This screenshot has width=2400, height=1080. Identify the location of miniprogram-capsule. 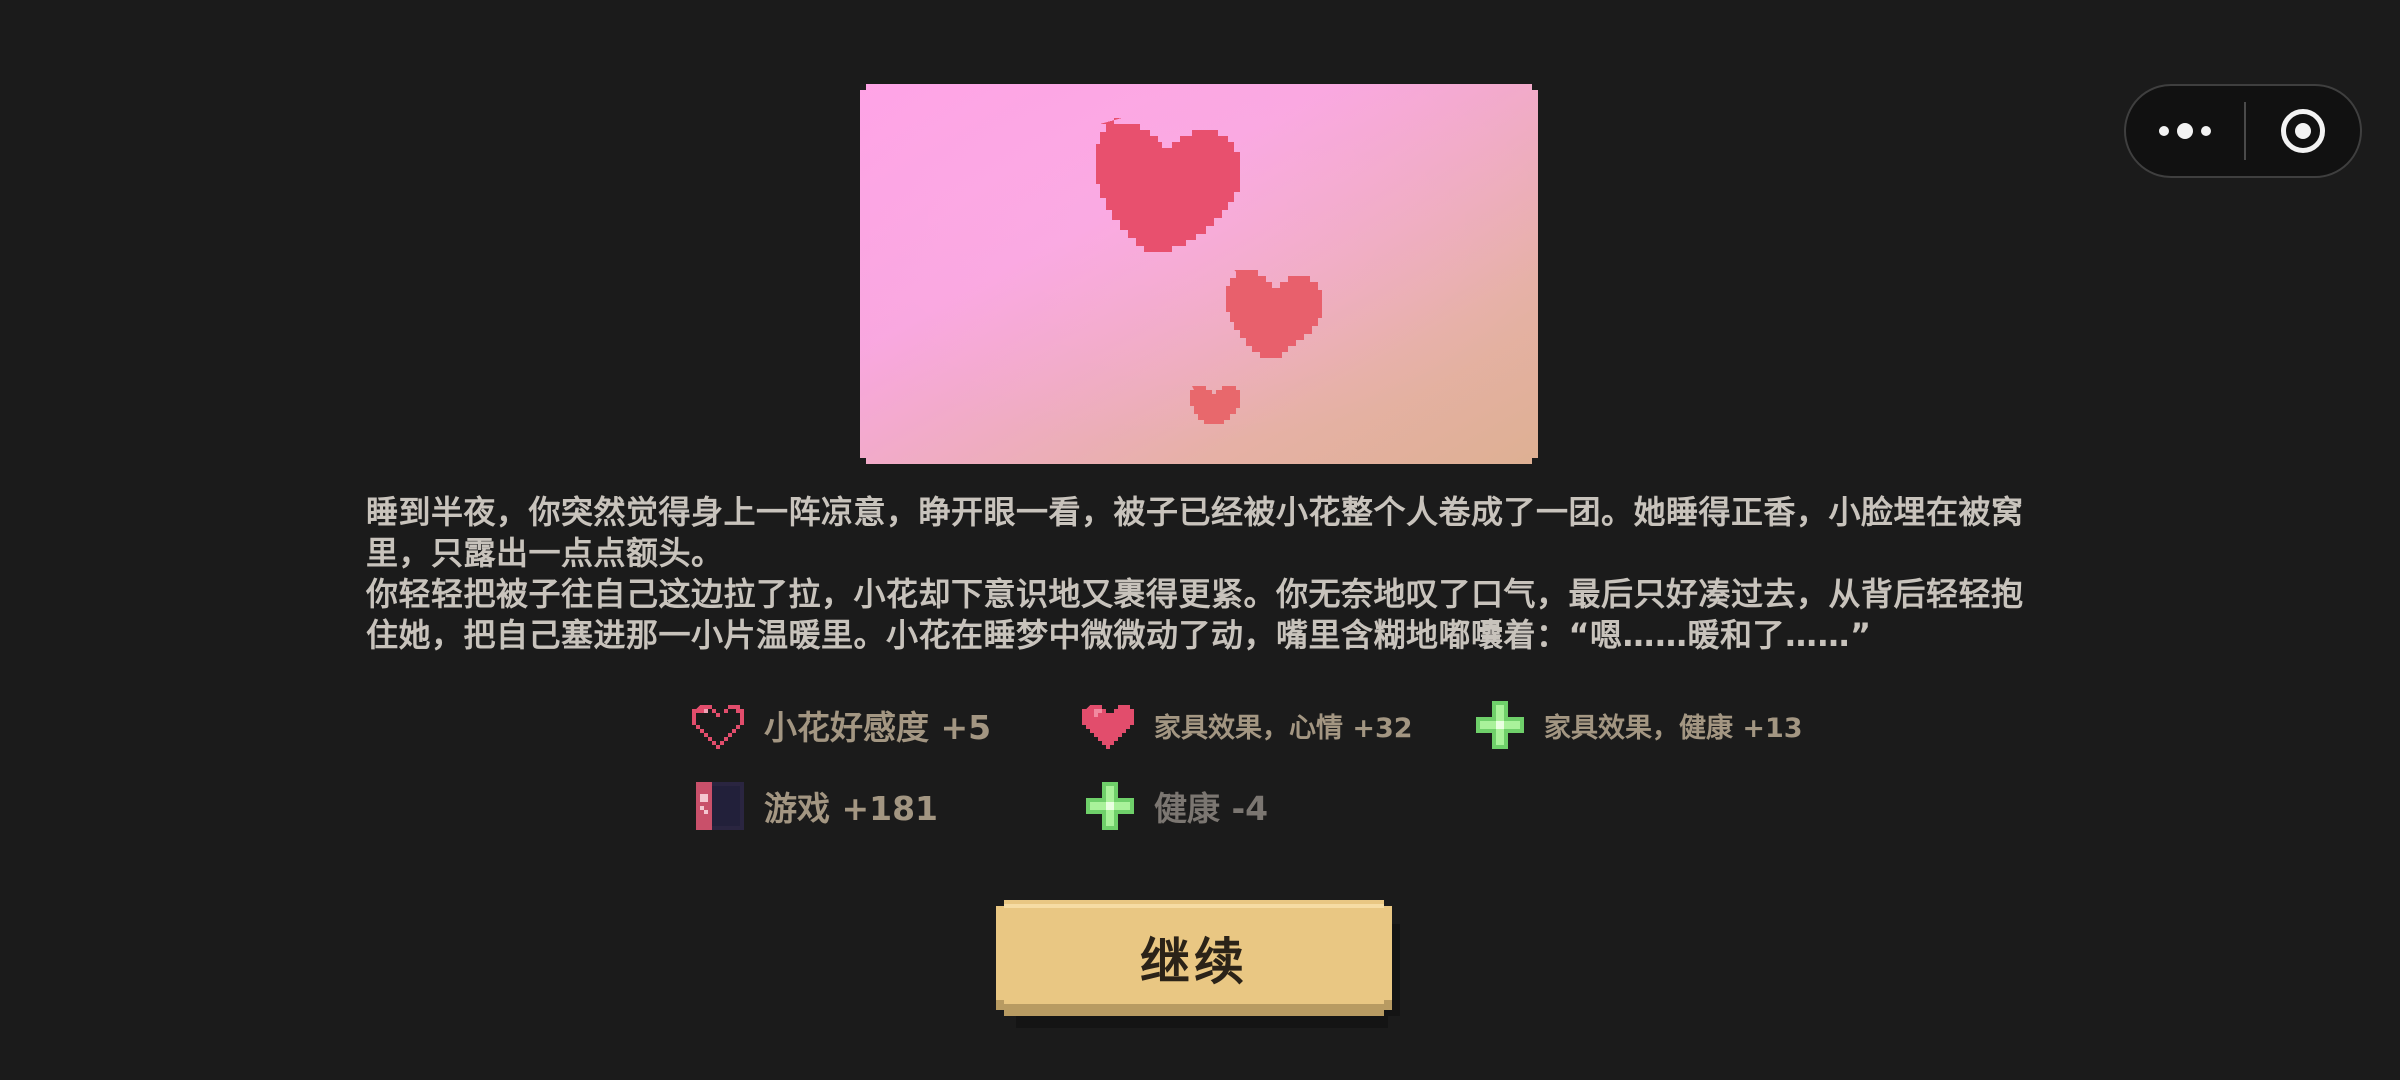
(2243, 131).